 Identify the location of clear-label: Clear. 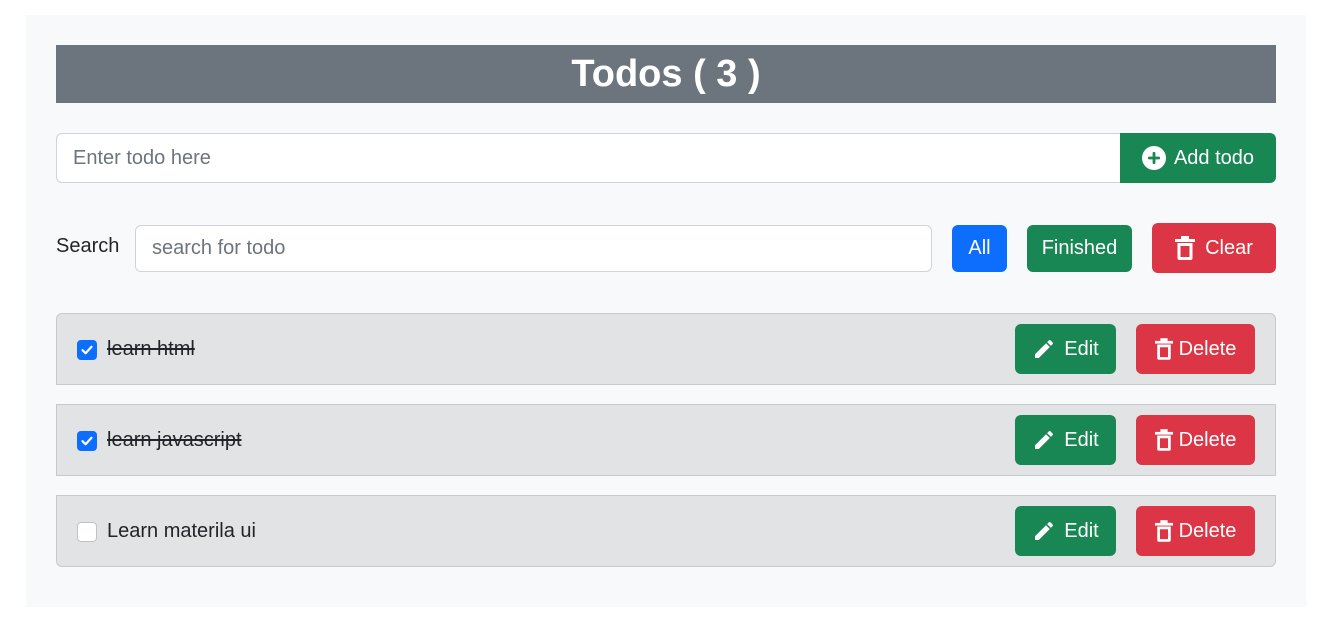
(1229, 247).